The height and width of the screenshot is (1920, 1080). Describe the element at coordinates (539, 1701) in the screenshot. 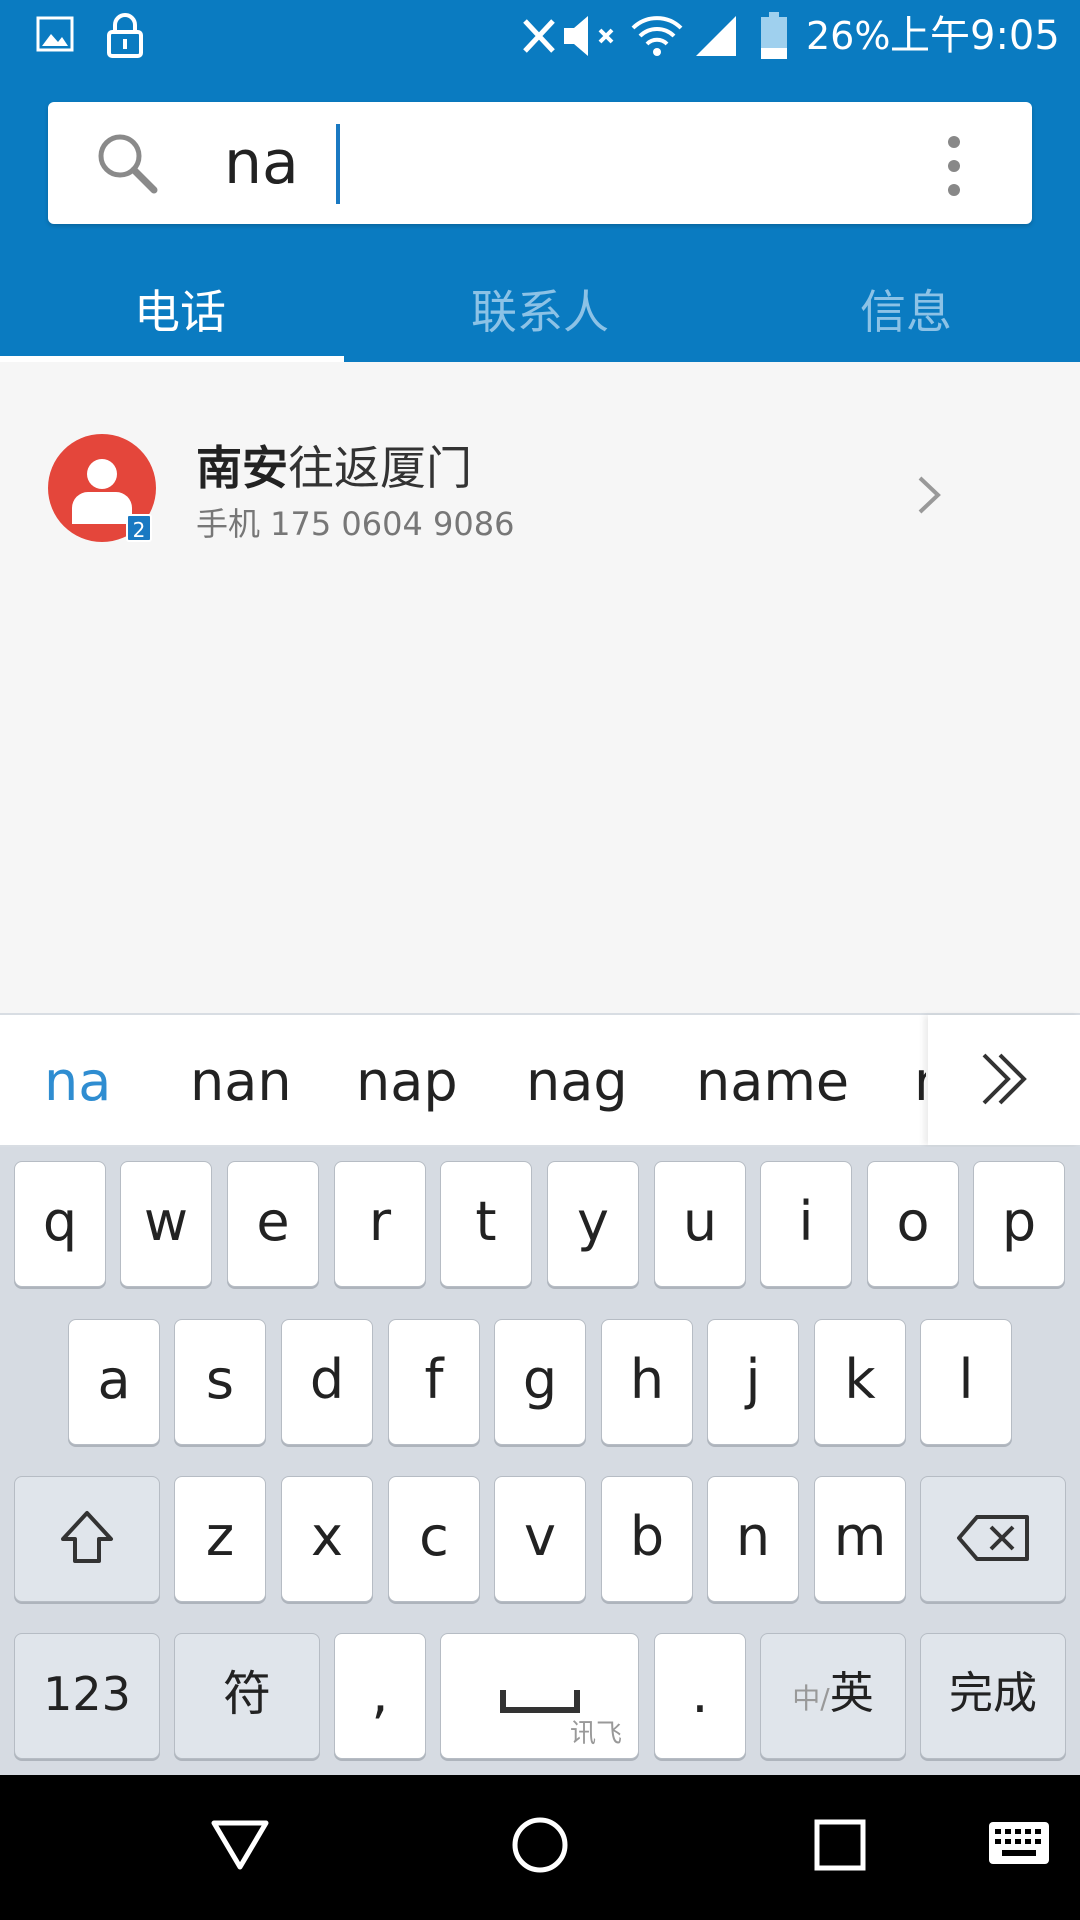

I see `space-bar-icon` at that location.